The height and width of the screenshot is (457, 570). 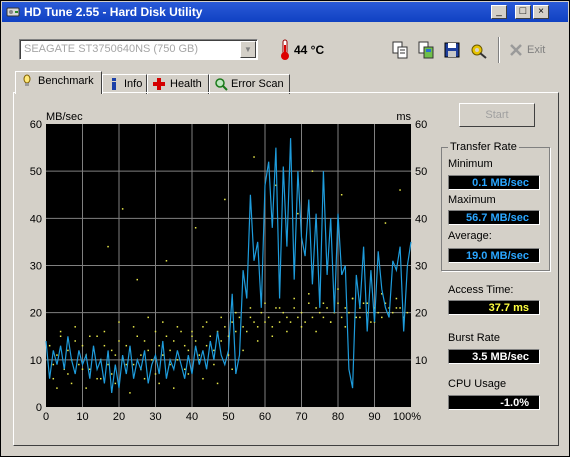 What do you see at coordinates (133, 84) in the screenshot?
I see `tab-label: Info` at bounding box center [133, 84].